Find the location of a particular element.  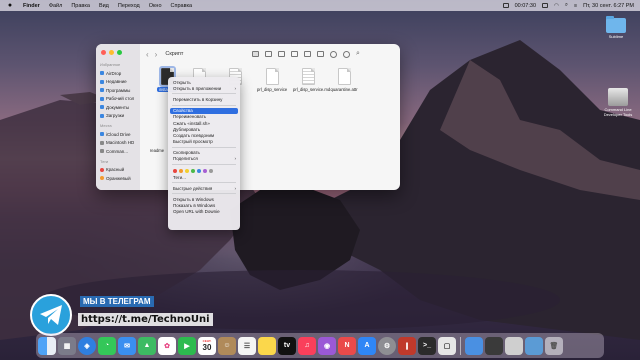

file-item: prl_disp_service is located at coordinates (272, 80).